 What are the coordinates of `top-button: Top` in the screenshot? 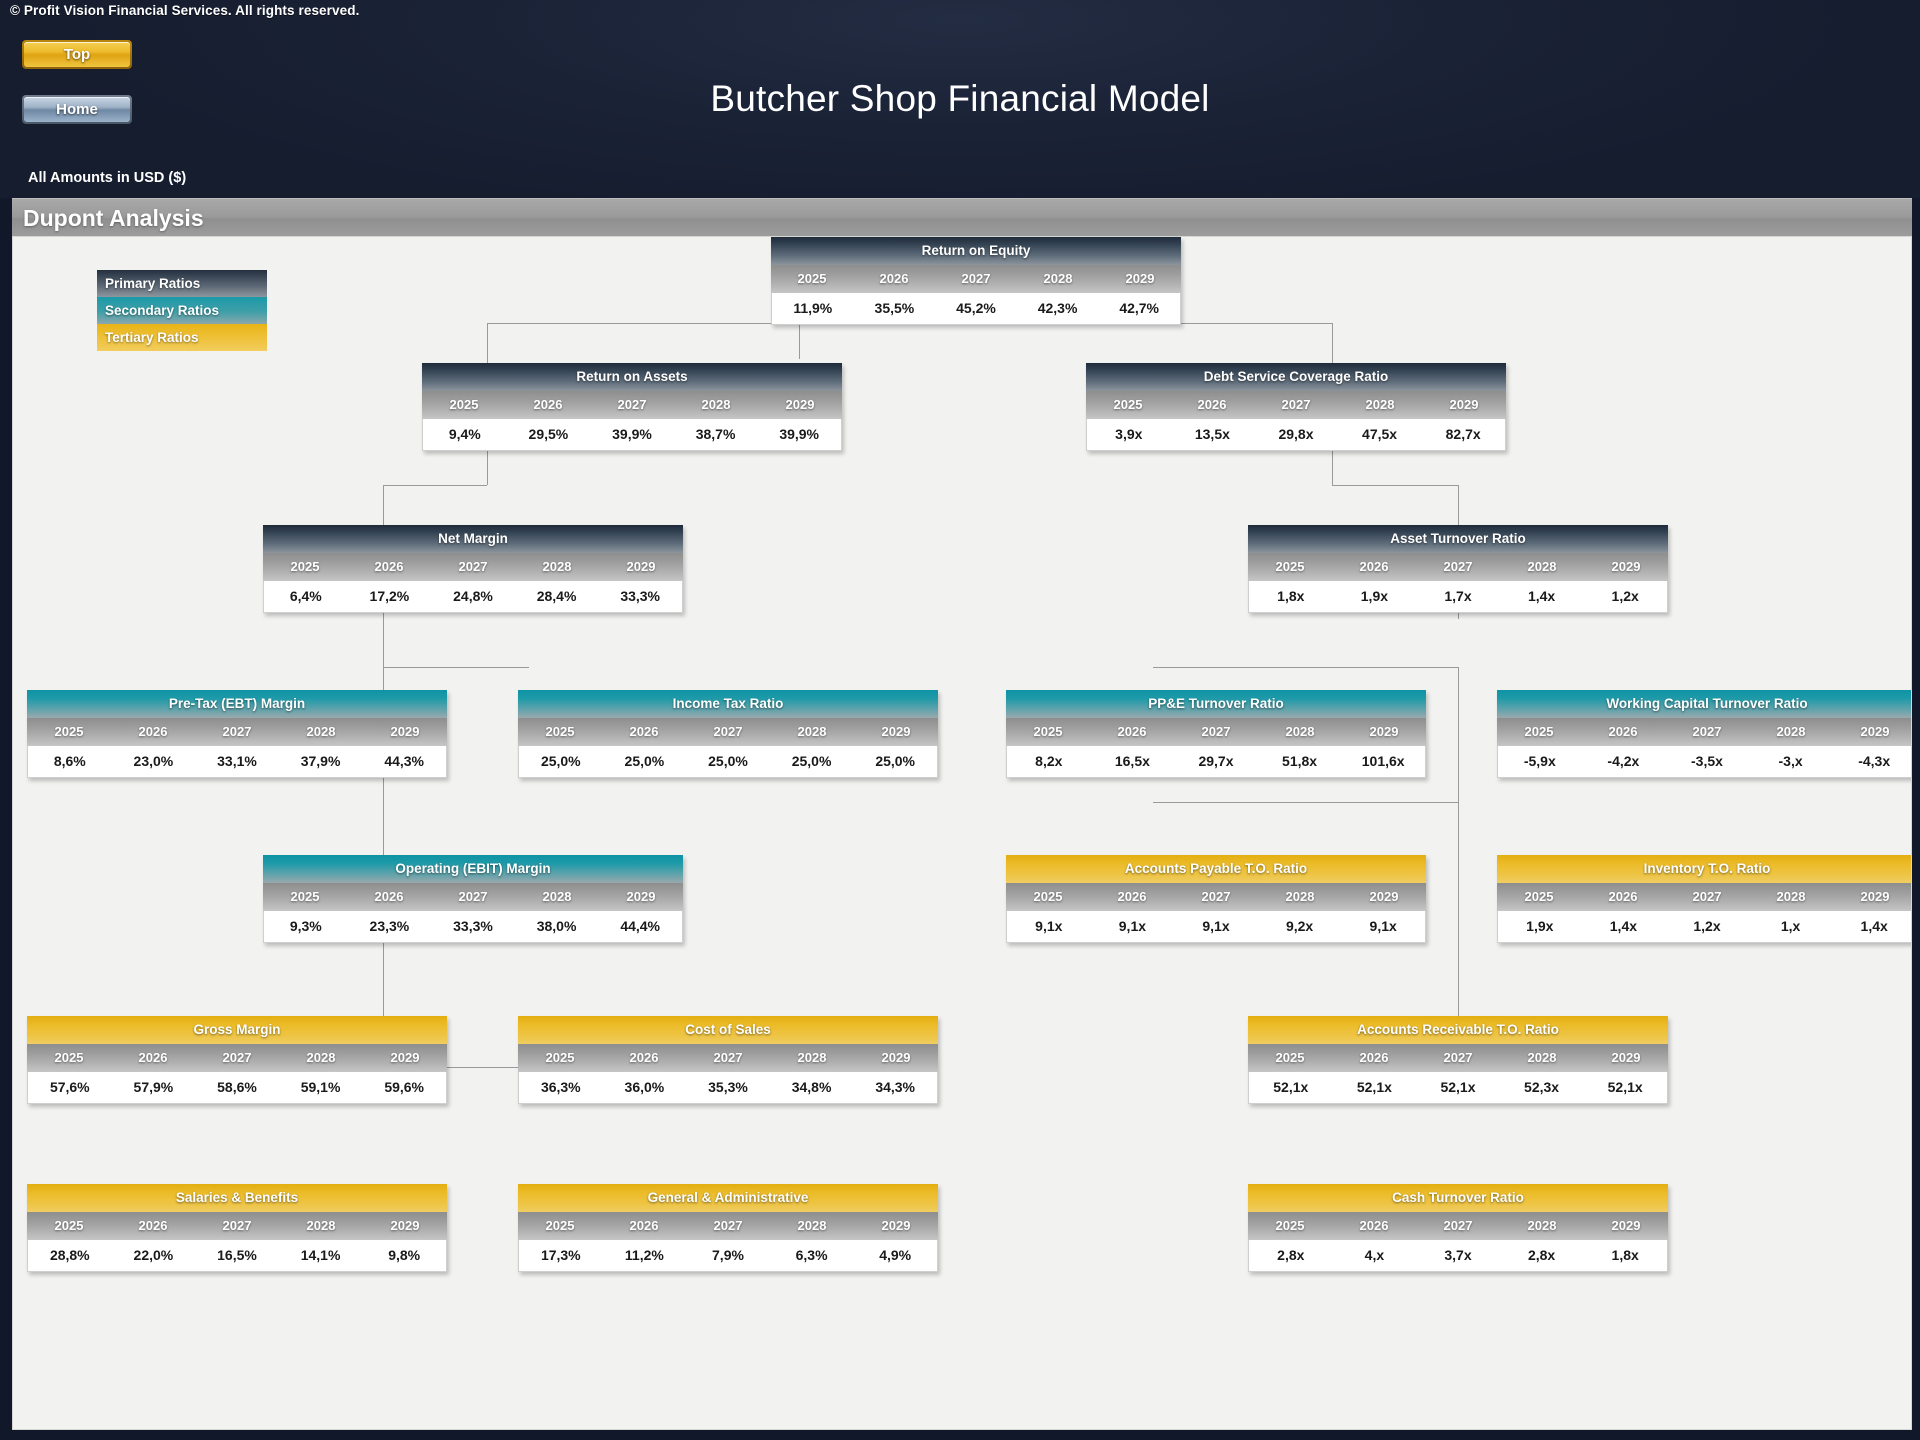 It's located at (77, 54).